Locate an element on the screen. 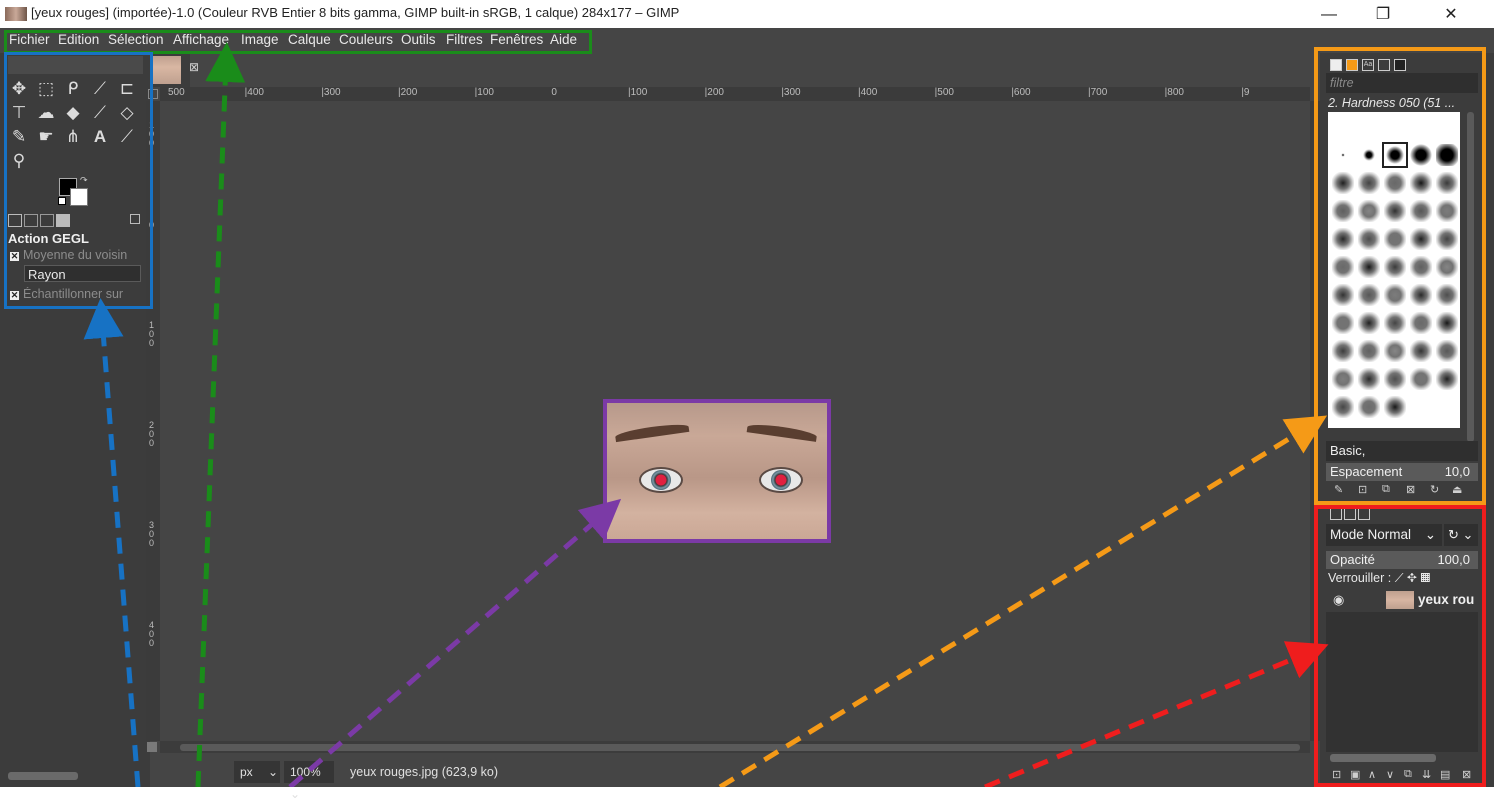 This screenshot has height=805, width=1494. annotation-image-box is located at coordinates (717, 471).